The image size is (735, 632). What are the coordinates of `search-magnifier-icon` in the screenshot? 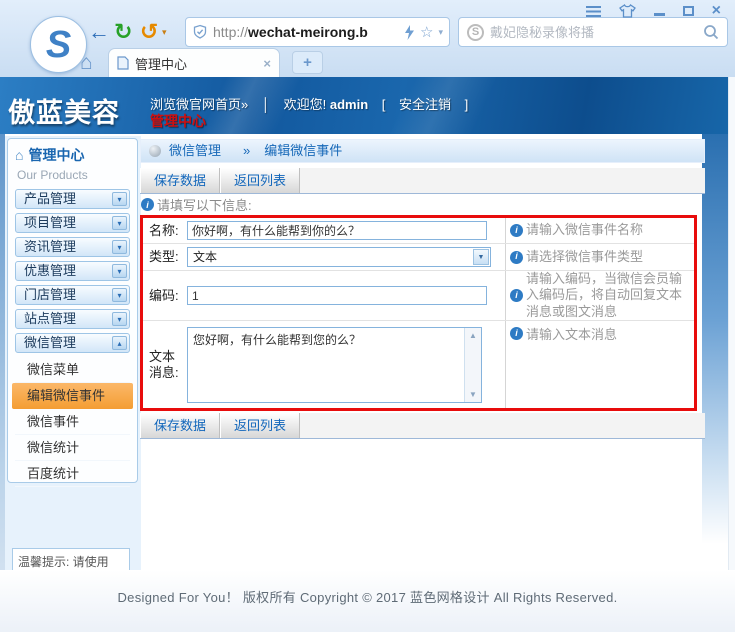 It's located at (711, 32).